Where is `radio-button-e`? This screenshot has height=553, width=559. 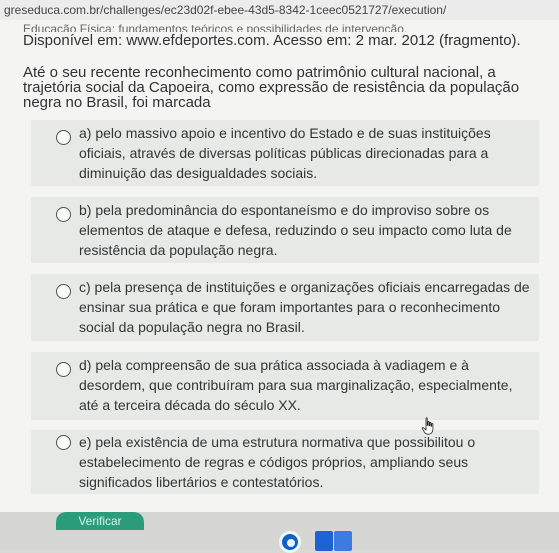 radio-button-e is located at coordinates (63, 442).